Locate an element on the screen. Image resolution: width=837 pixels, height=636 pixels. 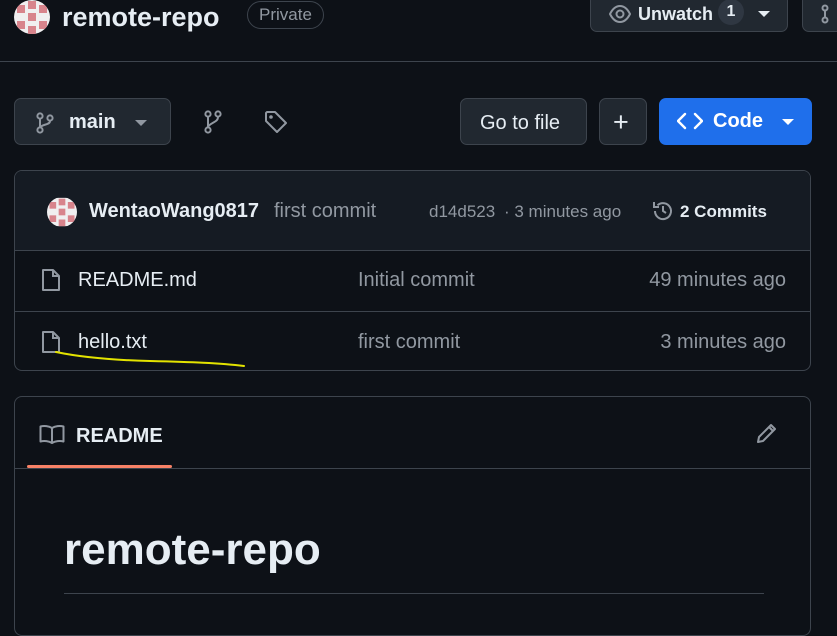
branch-selector: main is located at coordinates (92, 121).